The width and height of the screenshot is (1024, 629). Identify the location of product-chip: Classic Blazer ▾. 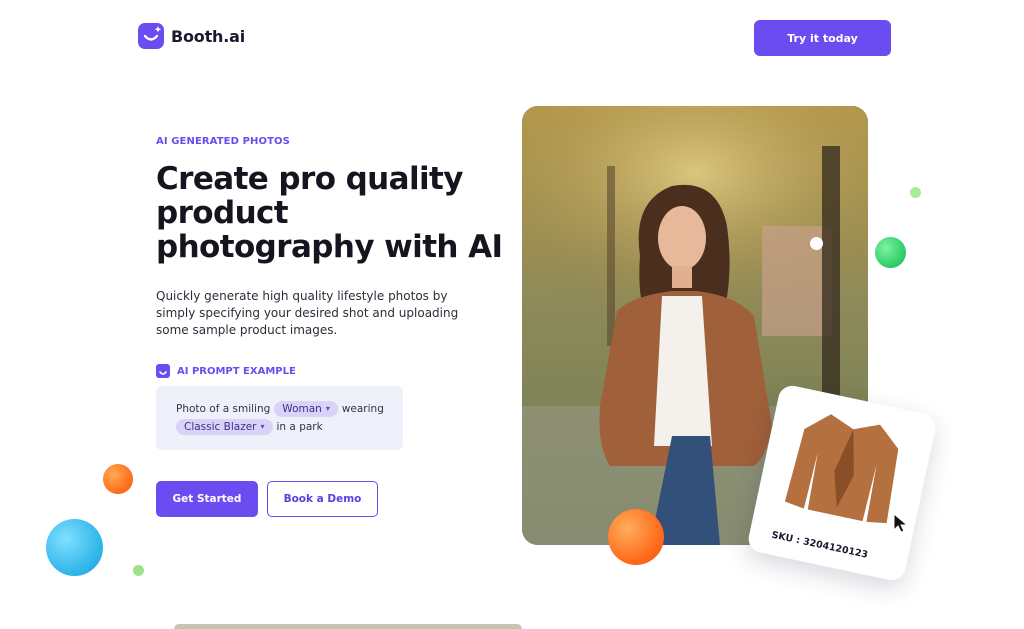
(224, 427).